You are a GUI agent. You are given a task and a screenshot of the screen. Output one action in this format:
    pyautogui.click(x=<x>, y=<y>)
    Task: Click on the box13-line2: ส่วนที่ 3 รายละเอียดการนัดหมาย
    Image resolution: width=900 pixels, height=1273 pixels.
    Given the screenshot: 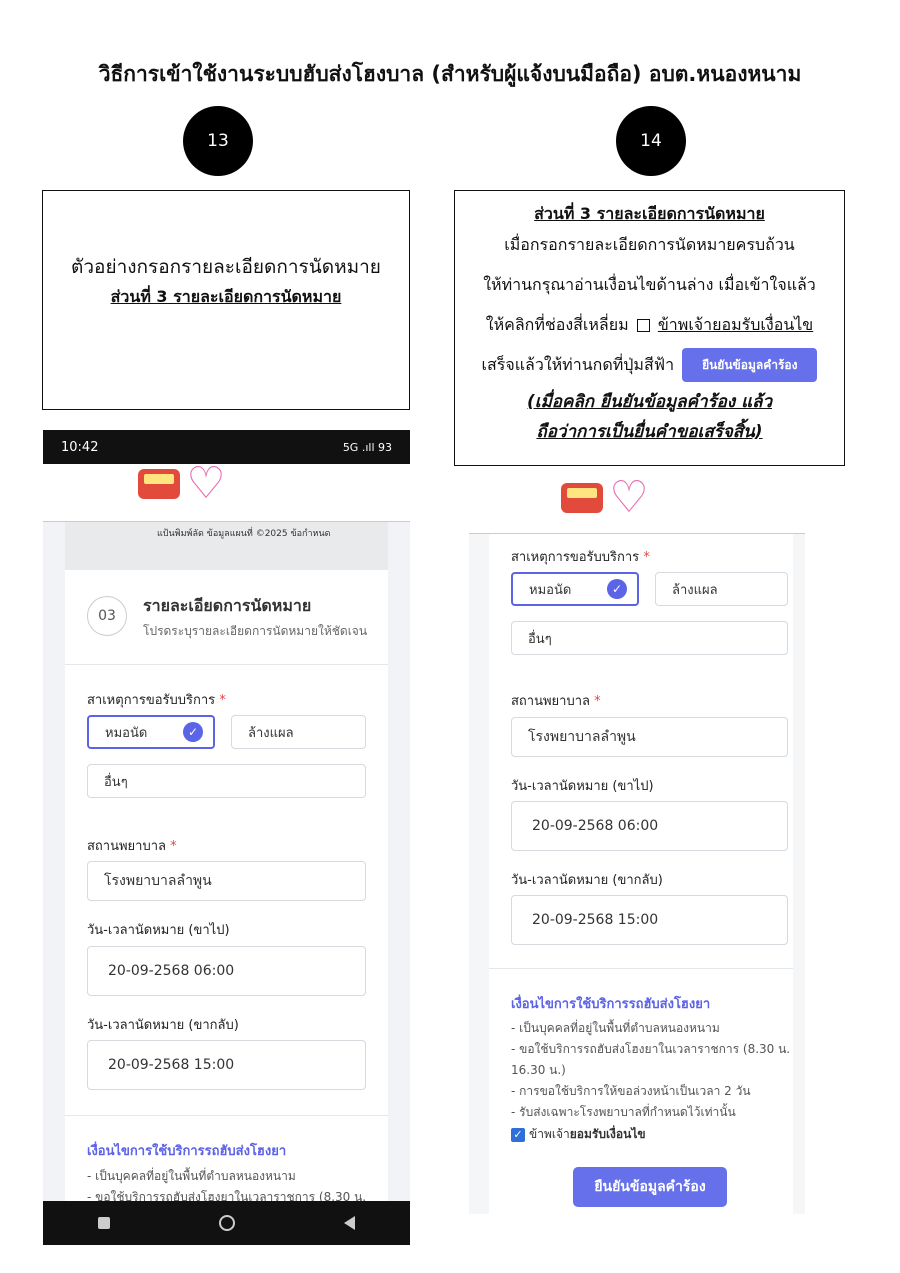 What is the action you would take?
    pyautogui.click(x=226, y=296)
    